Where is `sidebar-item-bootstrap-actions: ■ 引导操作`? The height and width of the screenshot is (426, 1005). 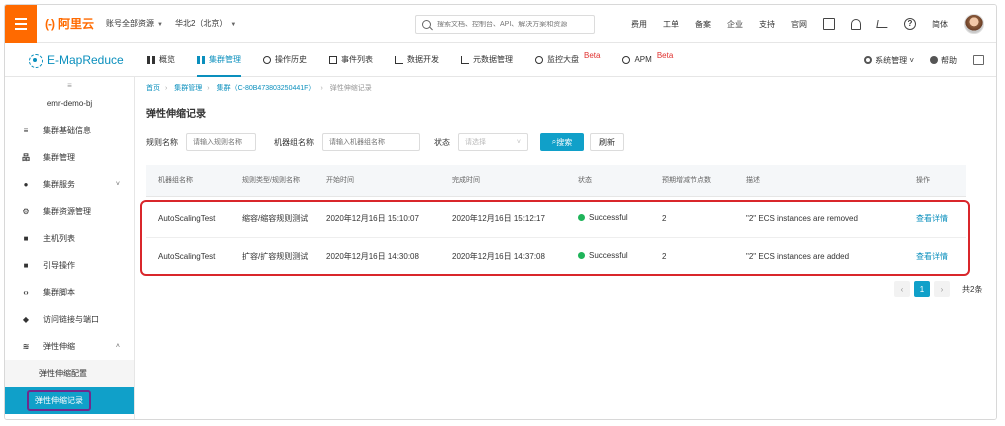
sidebar-item-bootstrap-actions: ■ 引导操作 is located at coordinates (69, 265).